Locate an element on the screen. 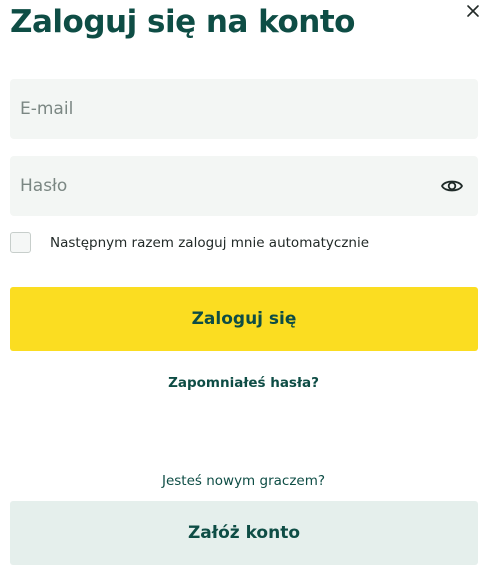 This screenshot has height=569, width=487. remember-me-checkbox is located at coordinates (20, 242).